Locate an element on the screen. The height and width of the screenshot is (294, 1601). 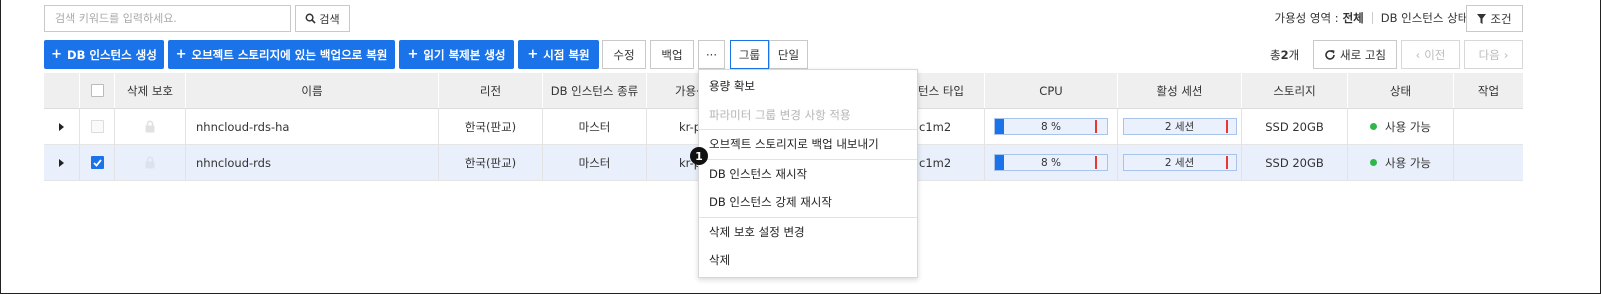
create-instance-button: + DB 인스턴스 생성 is located at coordinates (104, 54).